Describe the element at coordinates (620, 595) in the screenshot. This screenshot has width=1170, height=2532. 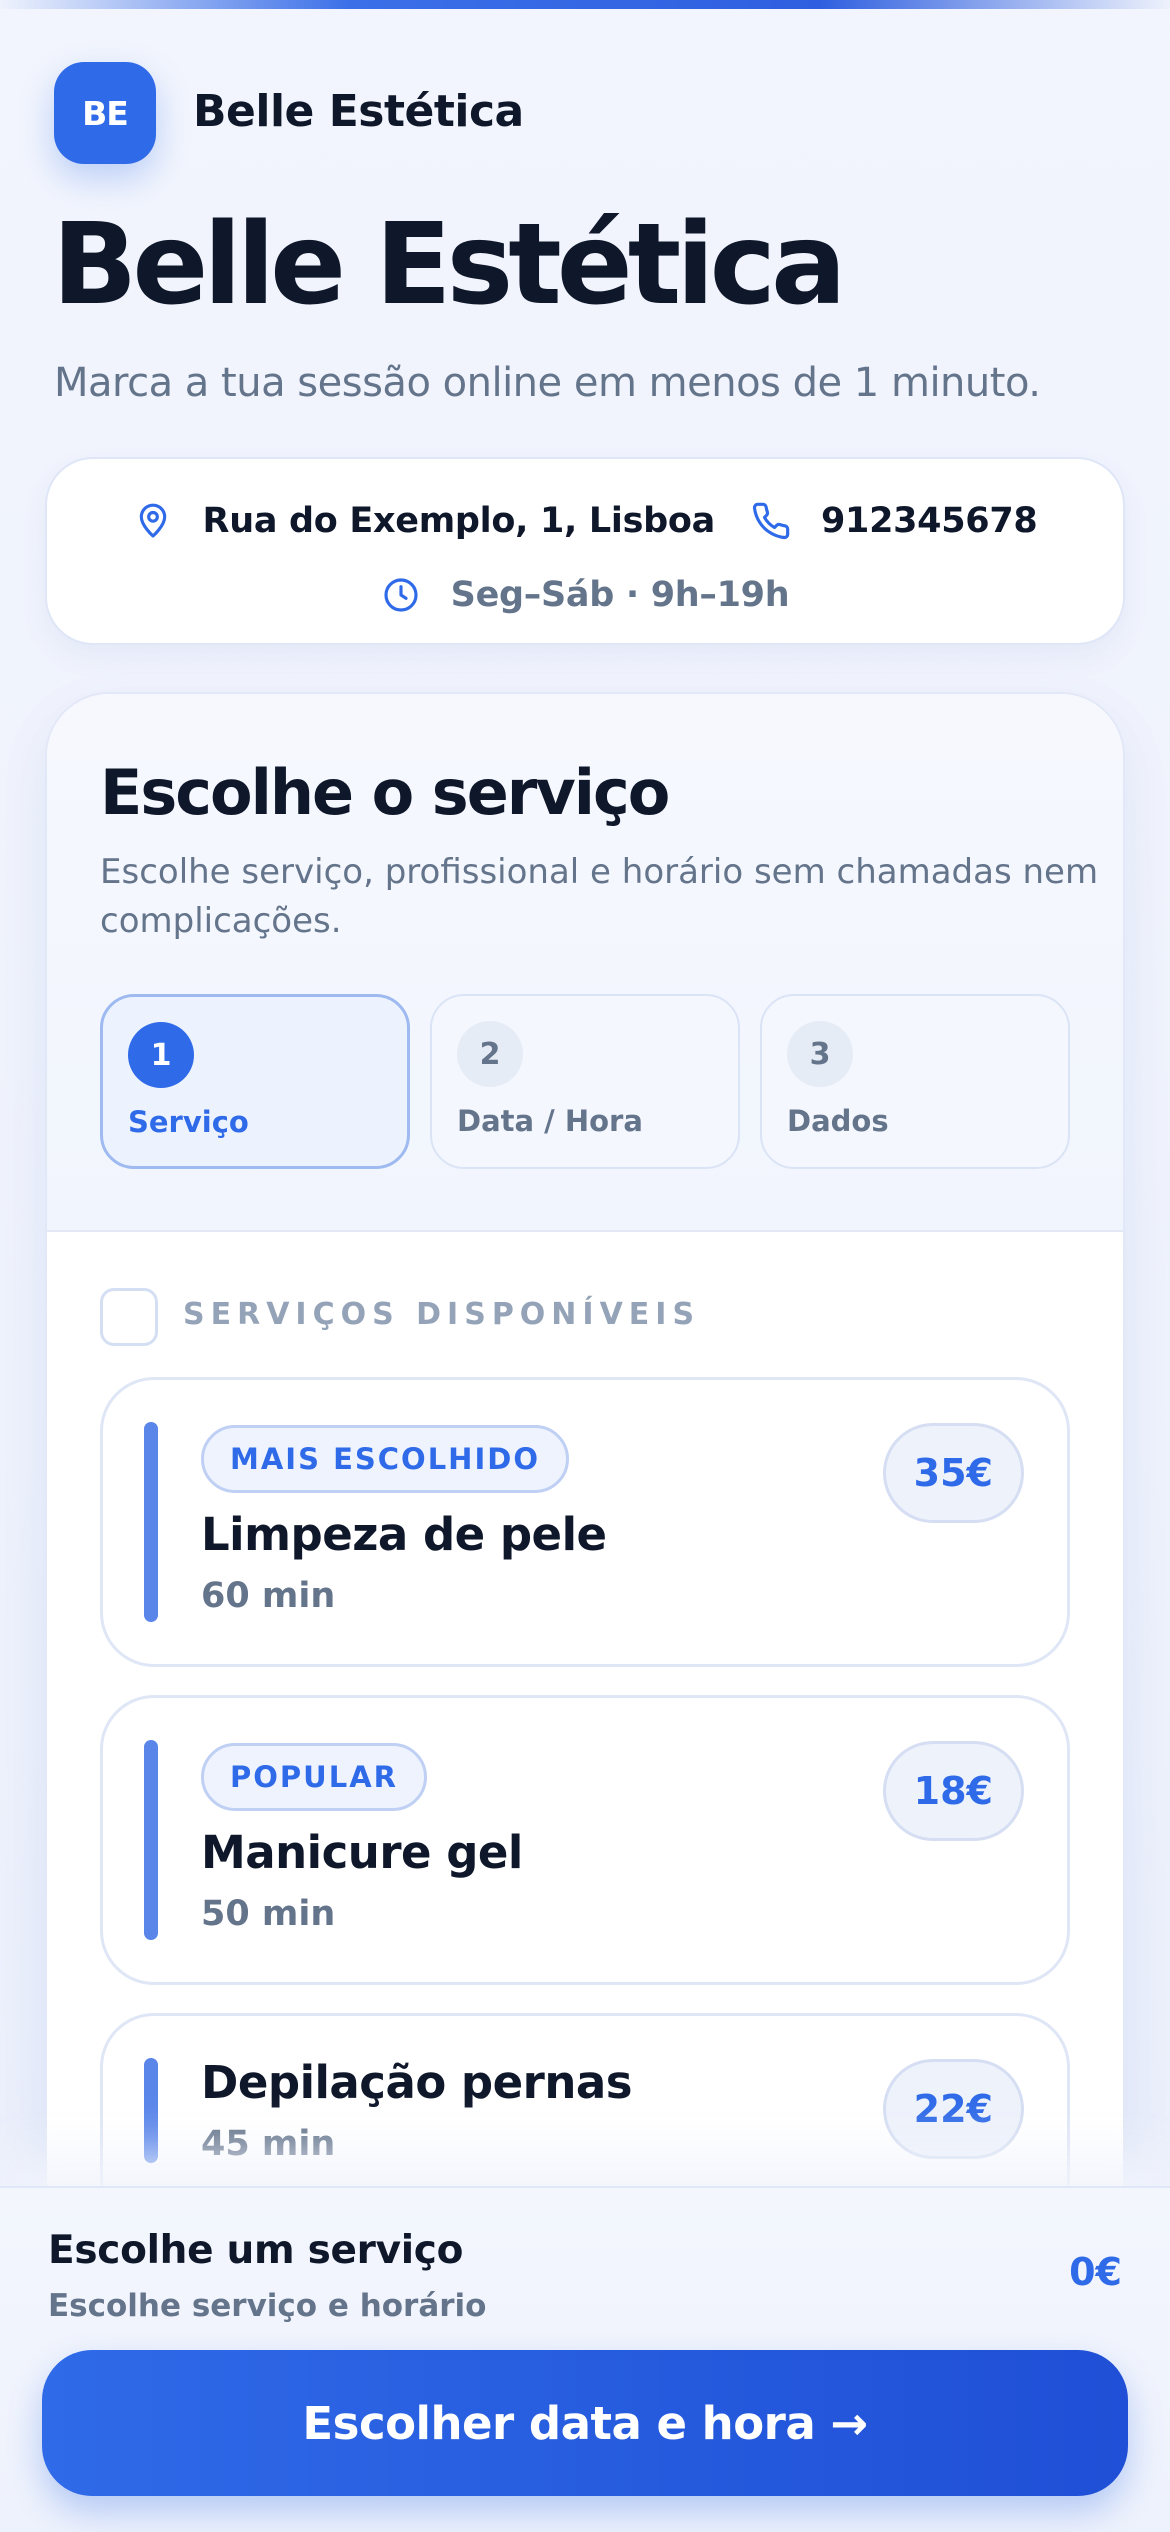
I see `hours-text: Seg–Sáb · 9h–19h` at that location.